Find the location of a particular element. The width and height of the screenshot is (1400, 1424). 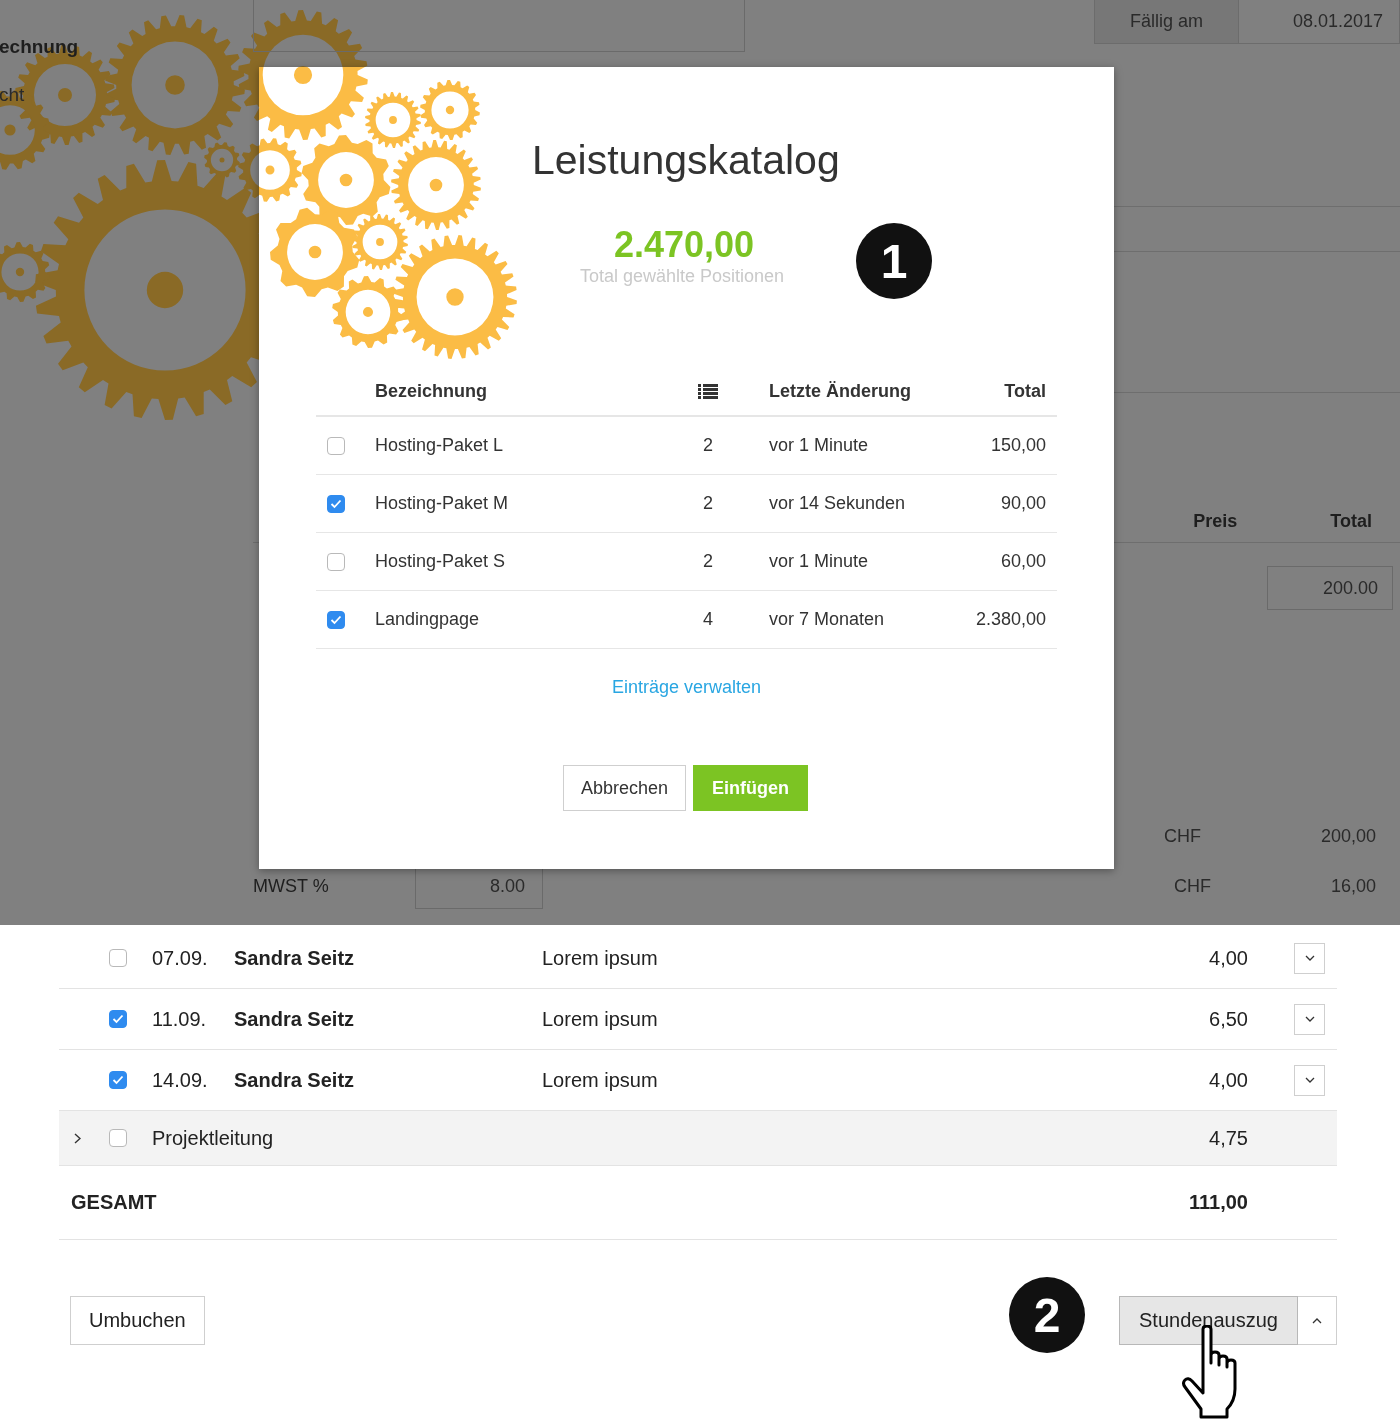

table-cell-text: 90,00 is located at coordinates (1023, 503).